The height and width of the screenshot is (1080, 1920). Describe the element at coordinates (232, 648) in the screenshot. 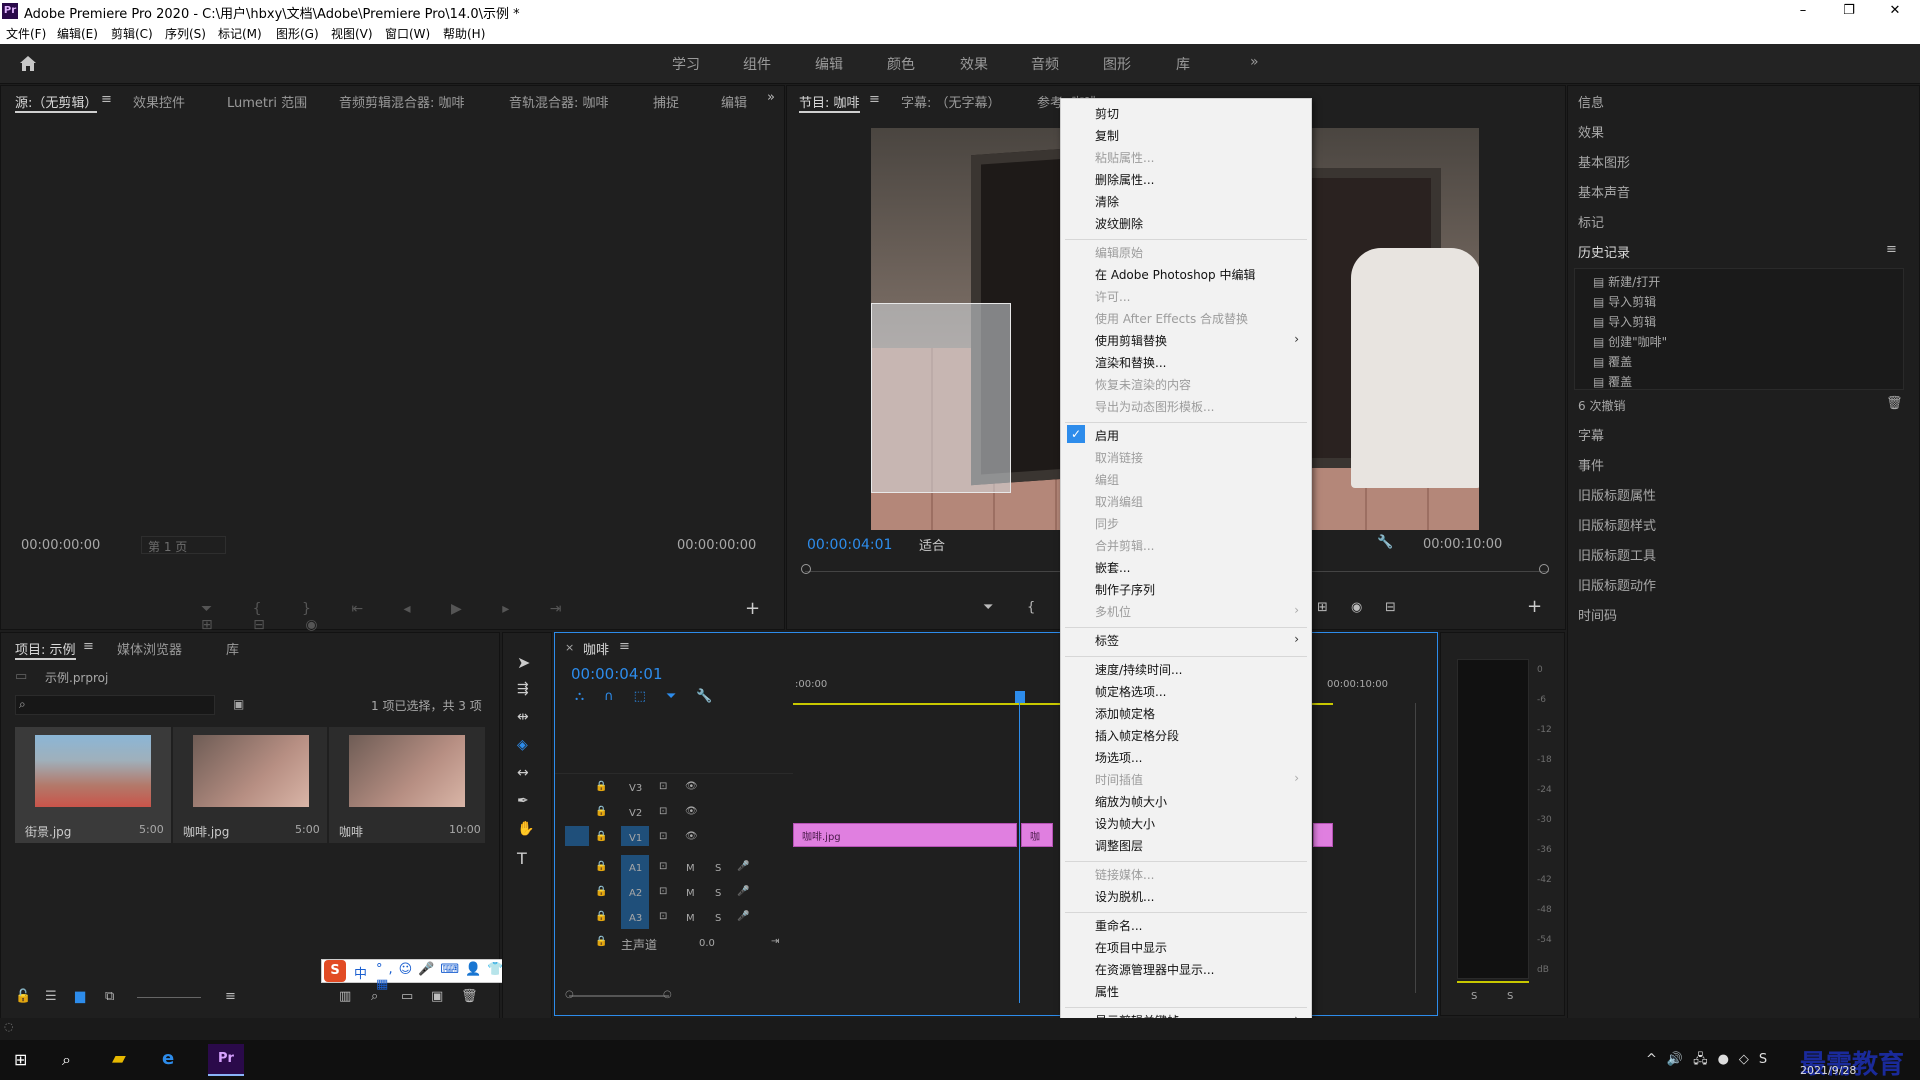

I see `tab-libraries: 库` at that location.